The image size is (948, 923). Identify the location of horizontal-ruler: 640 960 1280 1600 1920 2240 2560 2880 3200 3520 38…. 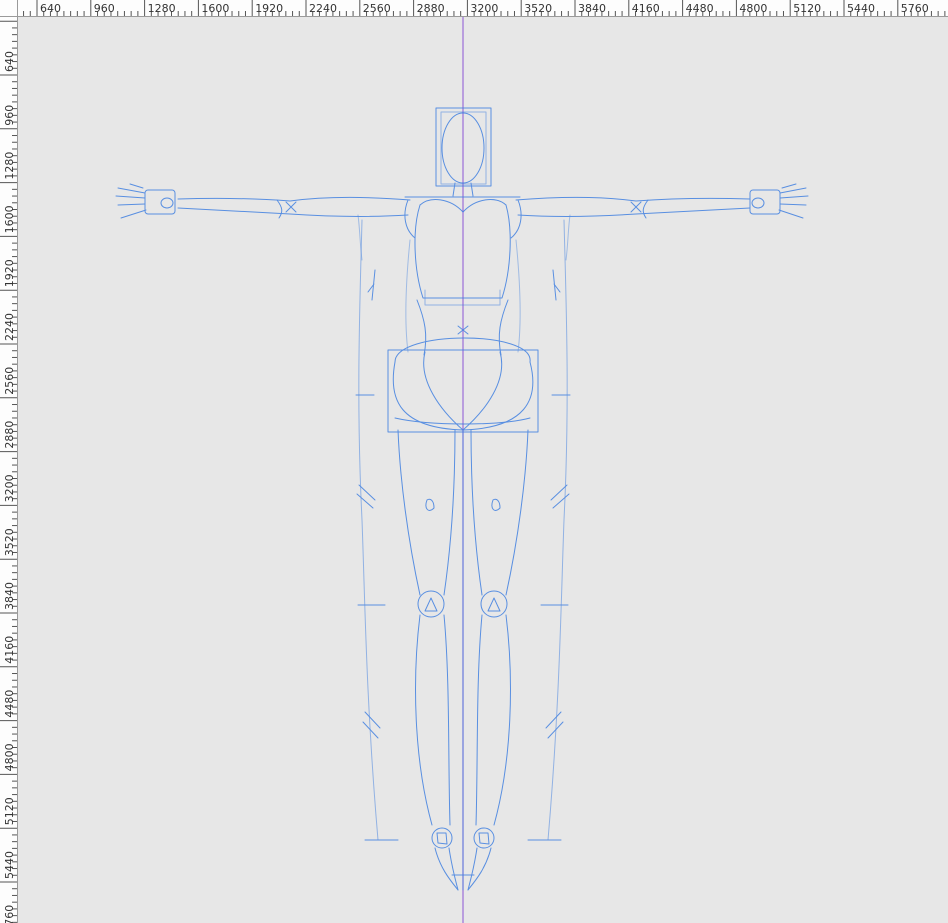
(474, 8).